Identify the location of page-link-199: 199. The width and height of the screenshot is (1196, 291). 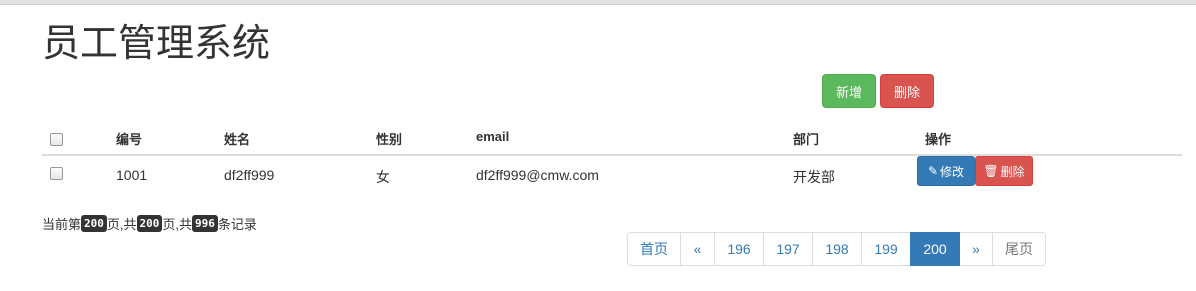
(886, 249).